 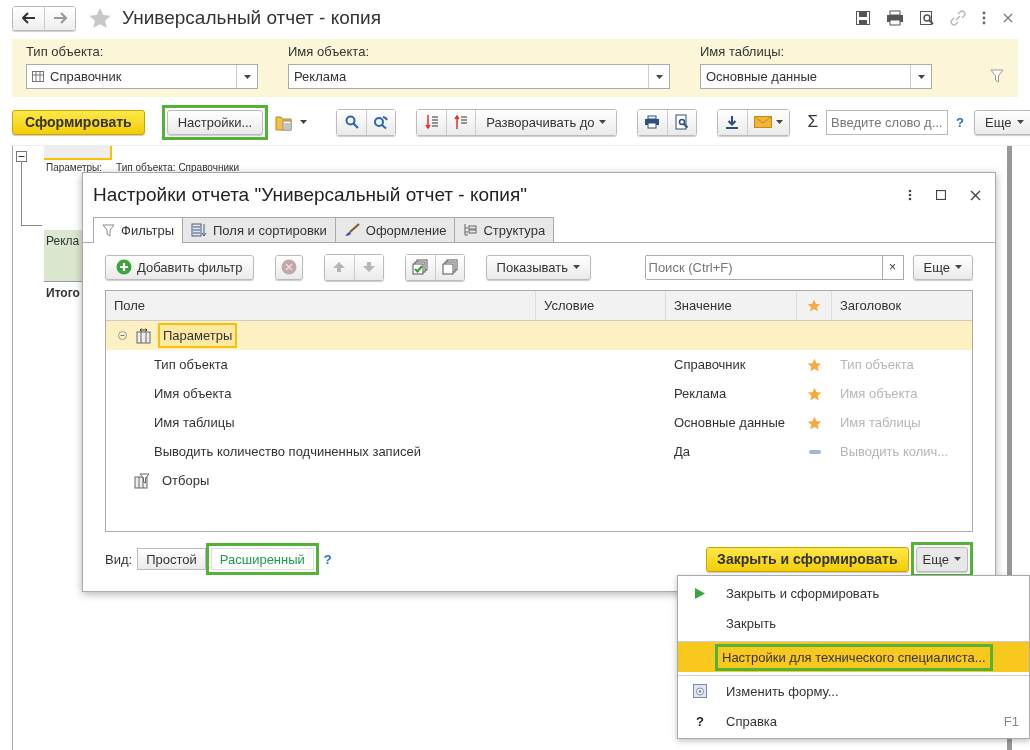 I want to click on uncheck-all-icon, so click(x=449, y=267).